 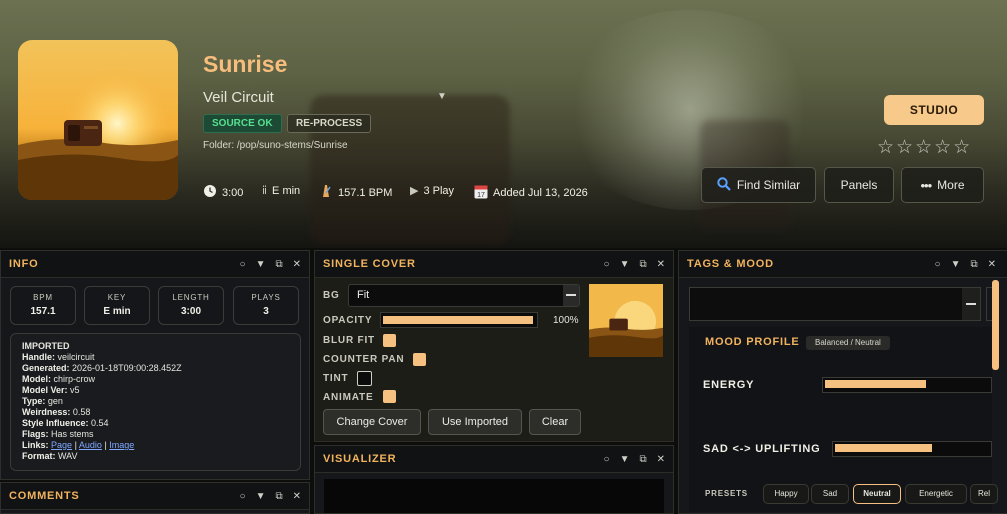 I want to click on blur-fit-label: BLUR FIT, so click(x=349, y=340).